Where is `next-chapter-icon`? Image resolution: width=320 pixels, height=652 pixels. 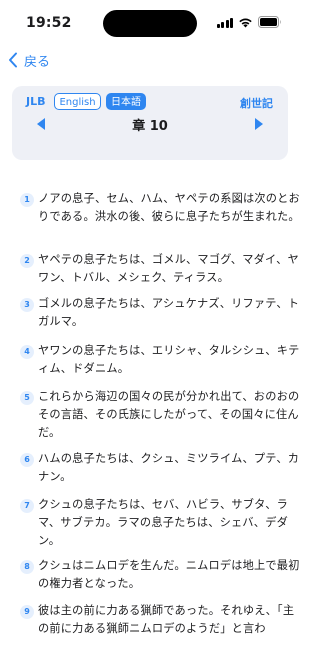 next-chapter-icon is located at coordinates (259, 124).